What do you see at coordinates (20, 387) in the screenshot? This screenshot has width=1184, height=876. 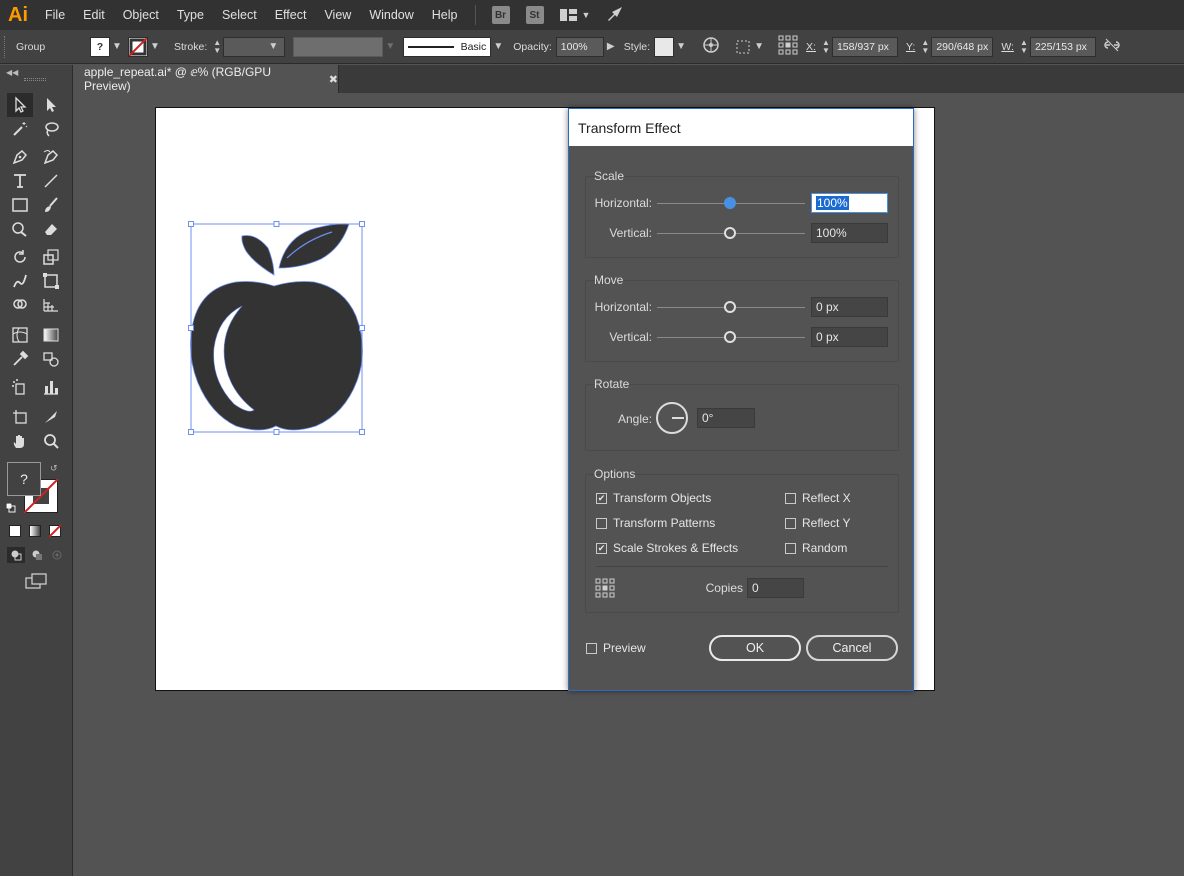 I see `symbol-sprayer-tool-icon` at bounding box center [20, 387].